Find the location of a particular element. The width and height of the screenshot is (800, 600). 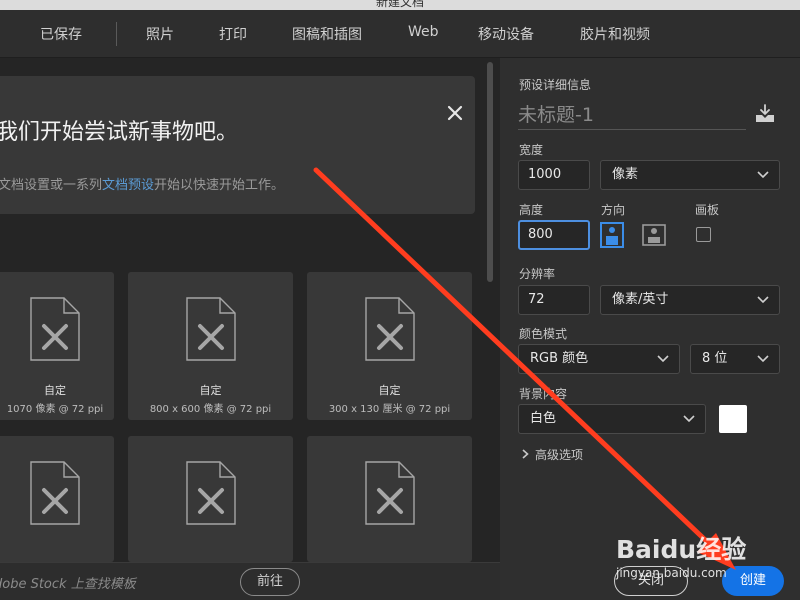

welcome-banner: 我们开始尝试新事物吧。 文档设置或一系列文档预设开始以快速开始工作。 is located at coordinates (237, 145).